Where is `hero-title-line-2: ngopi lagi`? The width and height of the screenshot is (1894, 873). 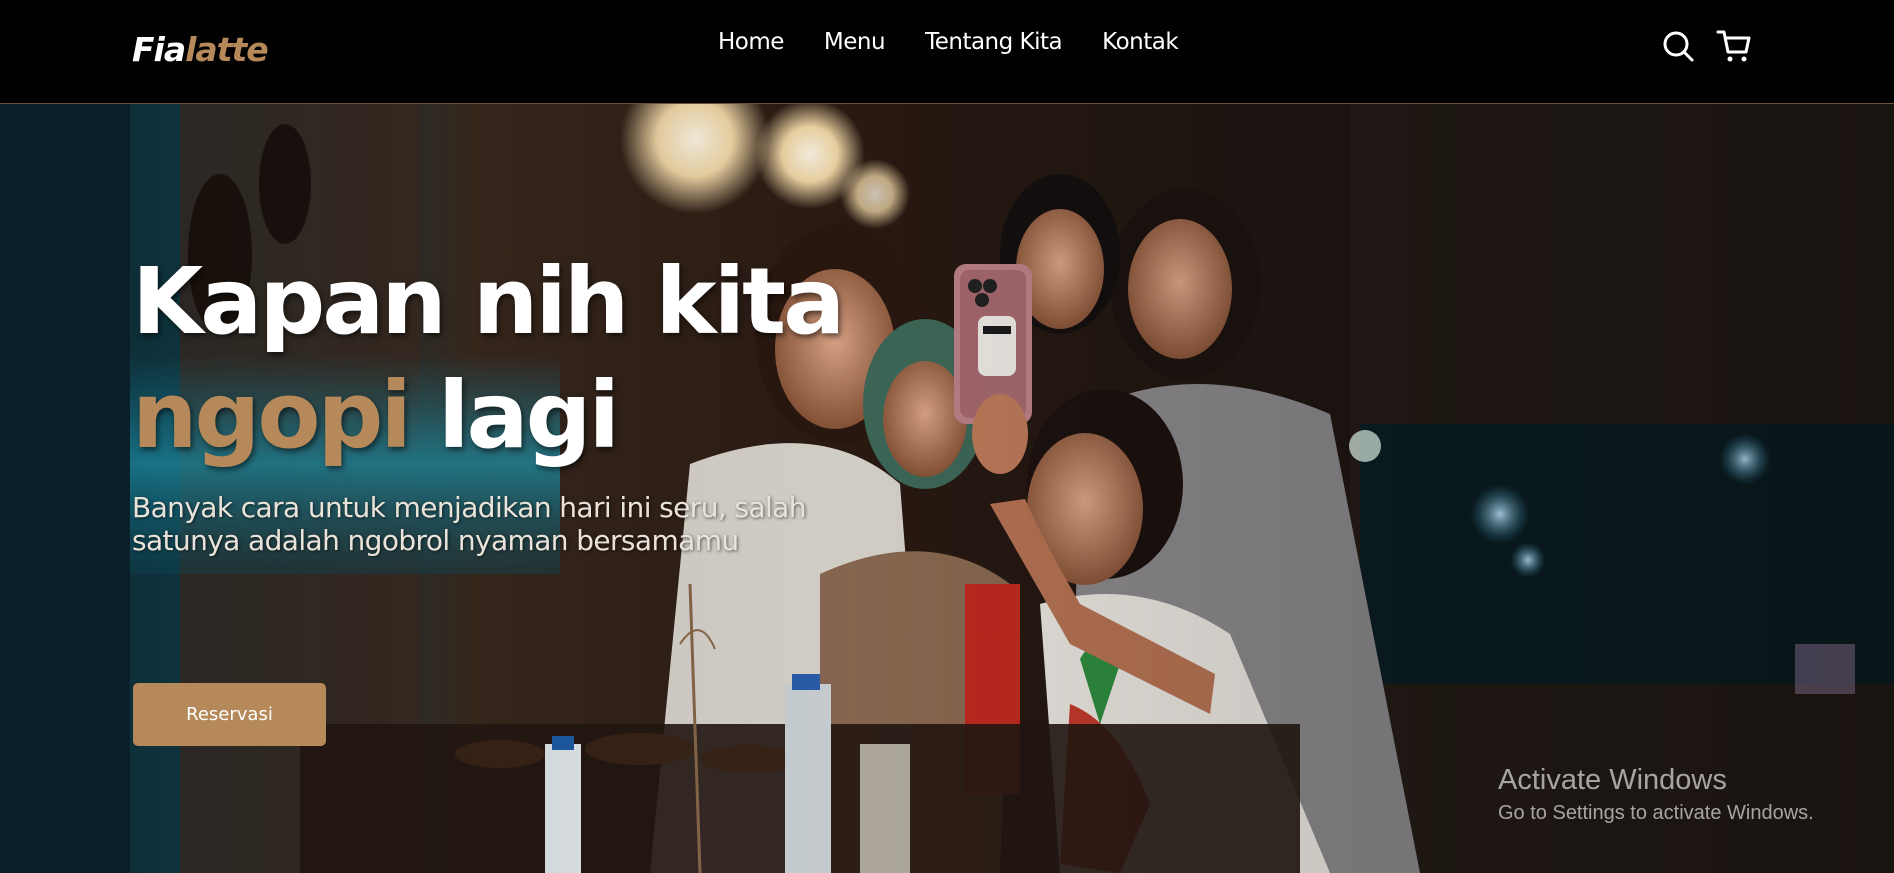 hero-title-line-2: ngopi lagi is located at coordinates (512, 416).